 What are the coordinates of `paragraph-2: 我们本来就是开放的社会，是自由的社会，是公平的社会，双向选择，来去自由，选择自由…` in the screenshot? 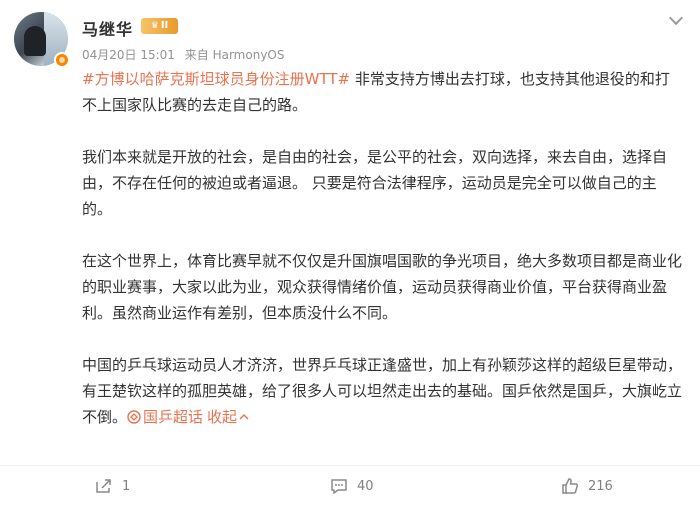 It's located at (375, 183).